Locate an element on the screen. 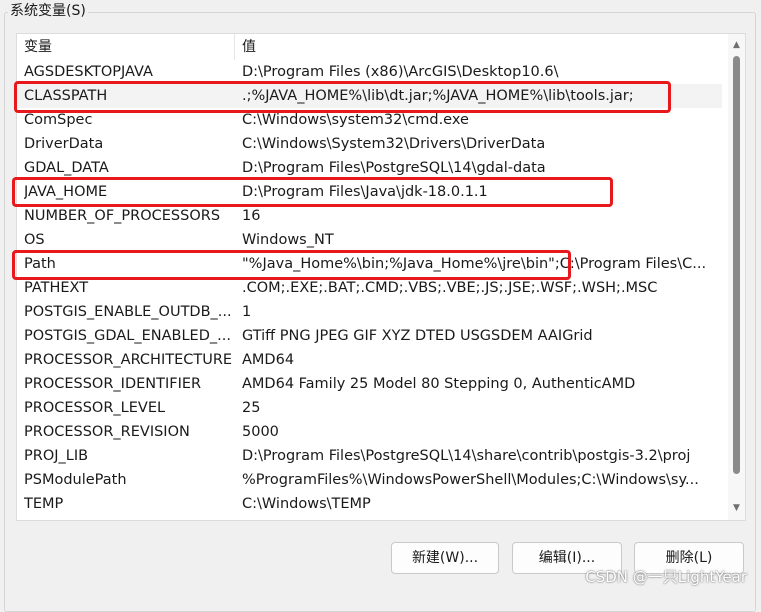 The width and height of the screenshot is (761, 612). column-header-variable: 变量 is located at coordinates (126, 47).